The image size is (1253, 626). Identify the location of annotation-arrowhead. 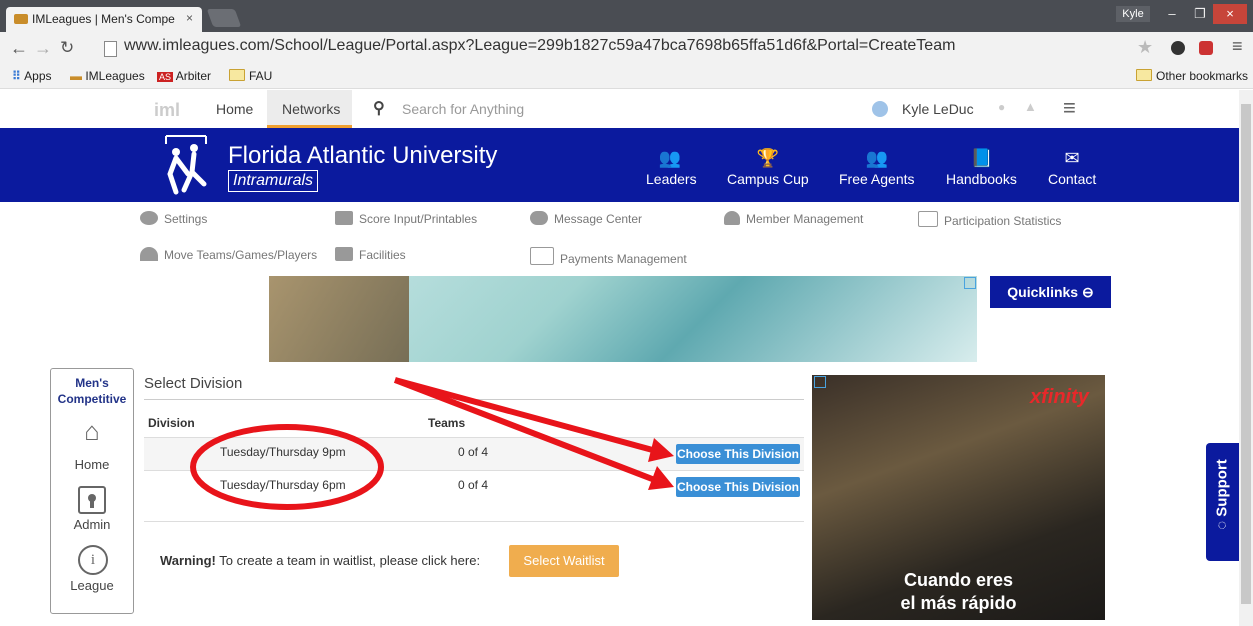
(661, 450).